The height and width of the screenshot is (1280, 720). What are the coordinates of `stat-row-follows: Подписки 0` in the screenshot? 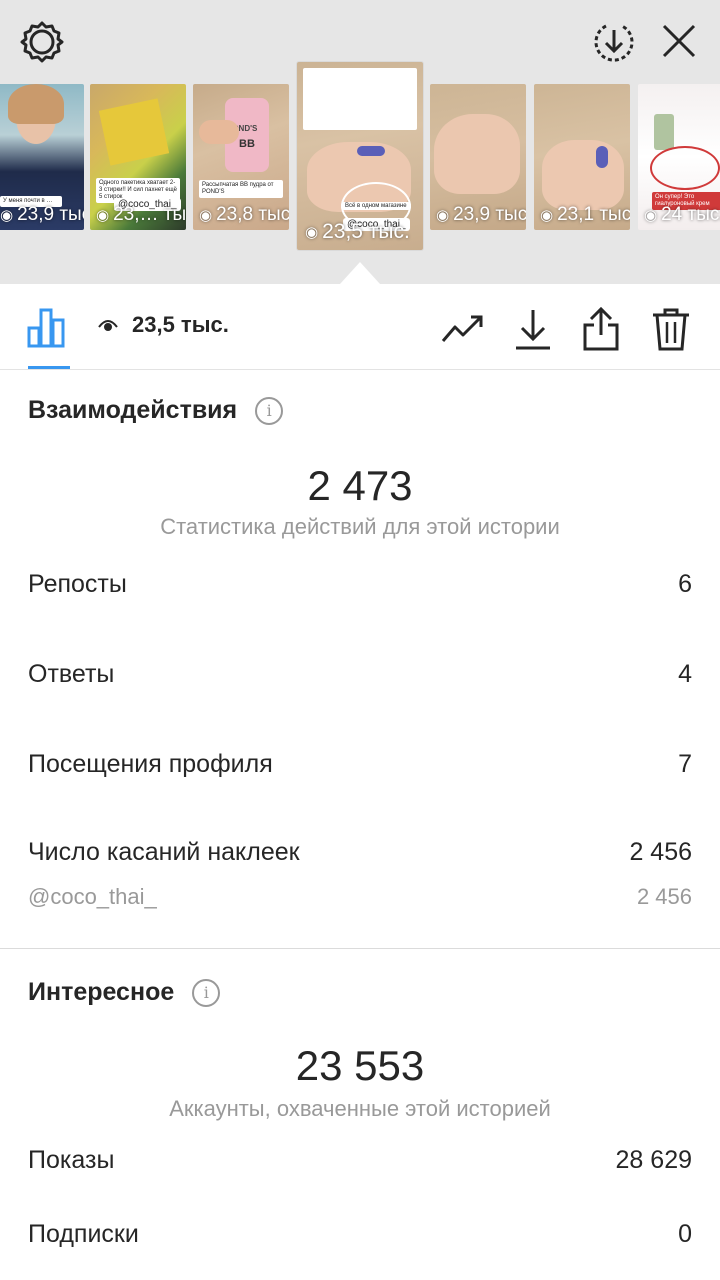 It's located at (360, 1234).